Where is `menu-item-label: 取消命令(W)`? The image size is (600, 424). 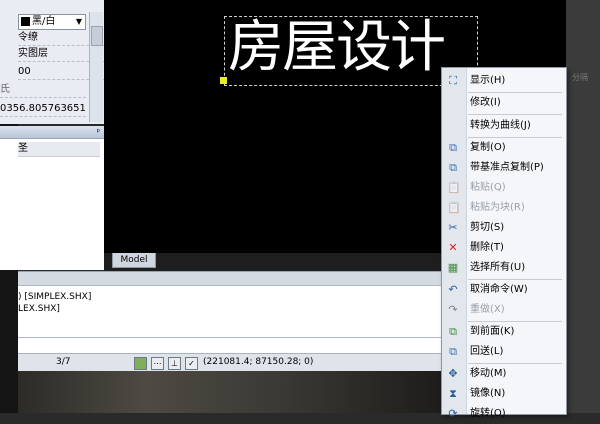 menu-item-label: 取消命令(W) is located at coordinates (499, 289).